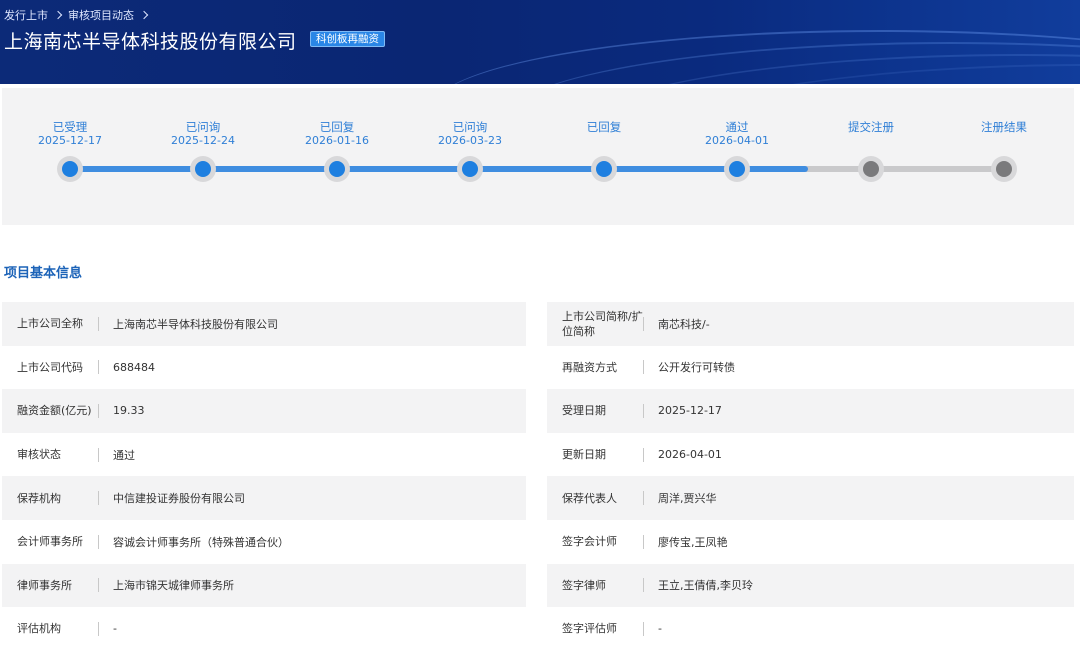 This screenshot has height=654, width=1080. I want to click on info-label: 审核状态, so click(39, 455).